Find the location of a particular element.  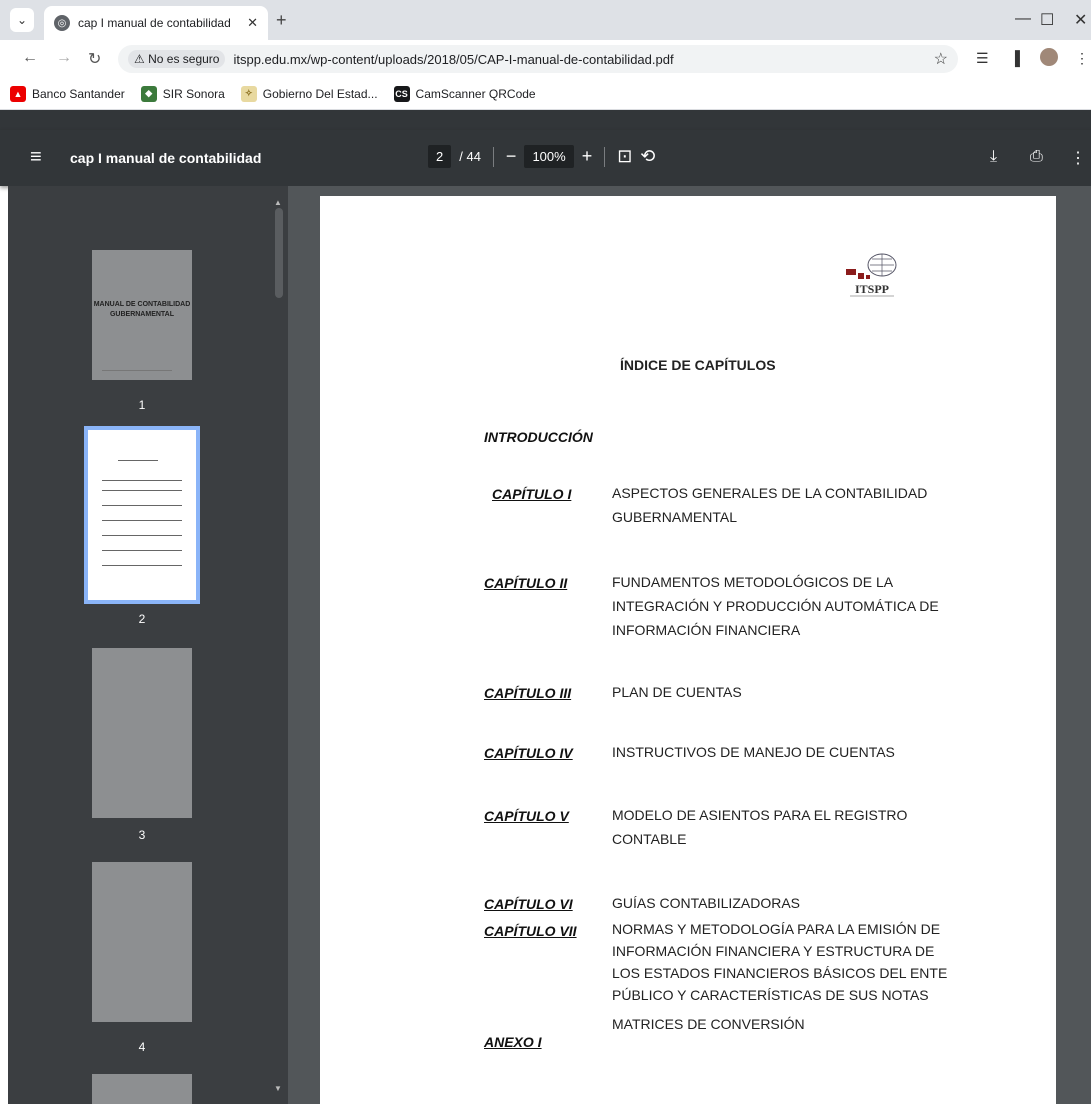

chapter-label: CAPÍTULO V is located at coordinates (526, 816).